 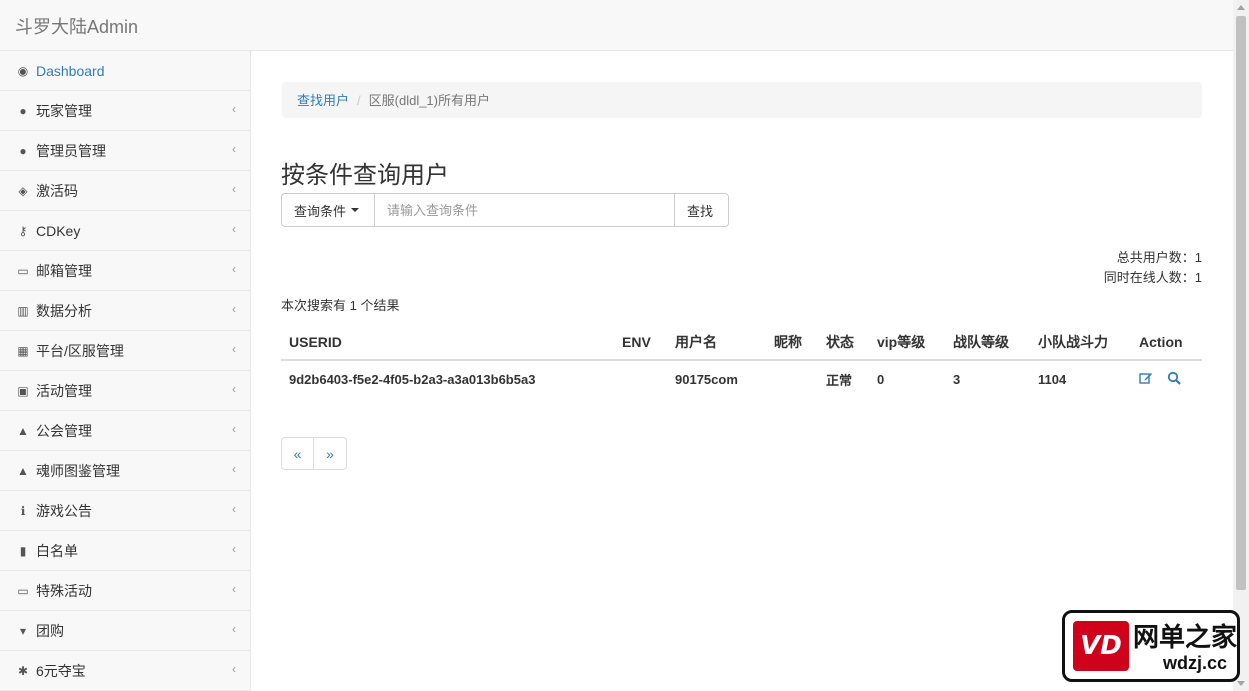 I want to click on search-icon, so click(x=1174, y=379).